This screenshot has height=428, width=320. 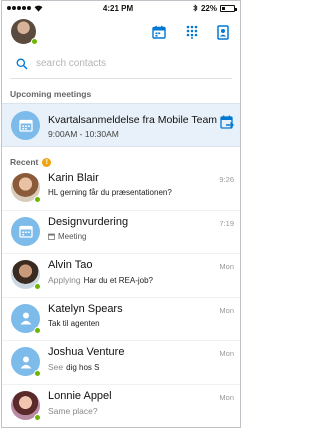 I want to click on battery-percent: 22%, so click(x=208, y=8).